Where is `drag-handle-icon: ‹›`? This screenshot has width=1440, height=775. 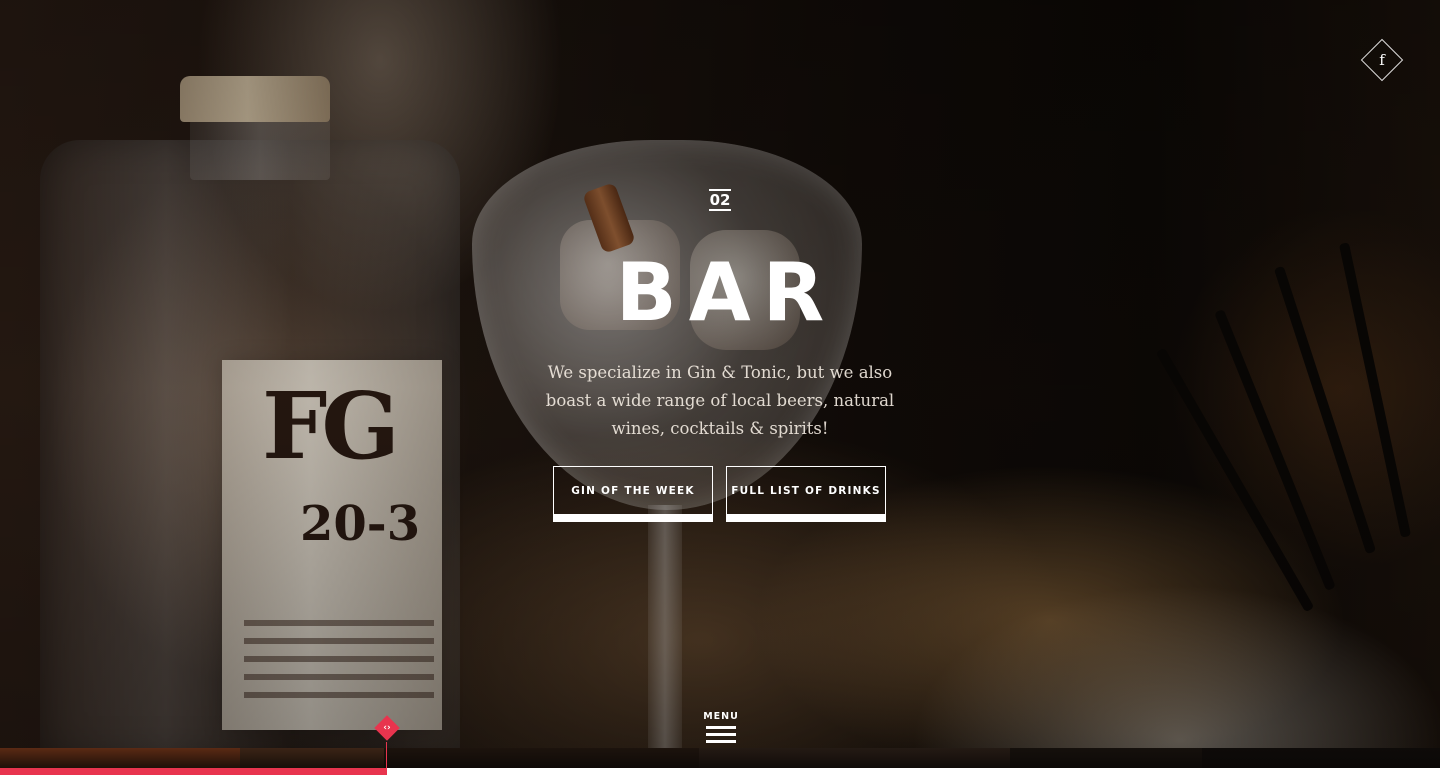
drag-handle-icon: ‹› is located at coordinates (387, 728).